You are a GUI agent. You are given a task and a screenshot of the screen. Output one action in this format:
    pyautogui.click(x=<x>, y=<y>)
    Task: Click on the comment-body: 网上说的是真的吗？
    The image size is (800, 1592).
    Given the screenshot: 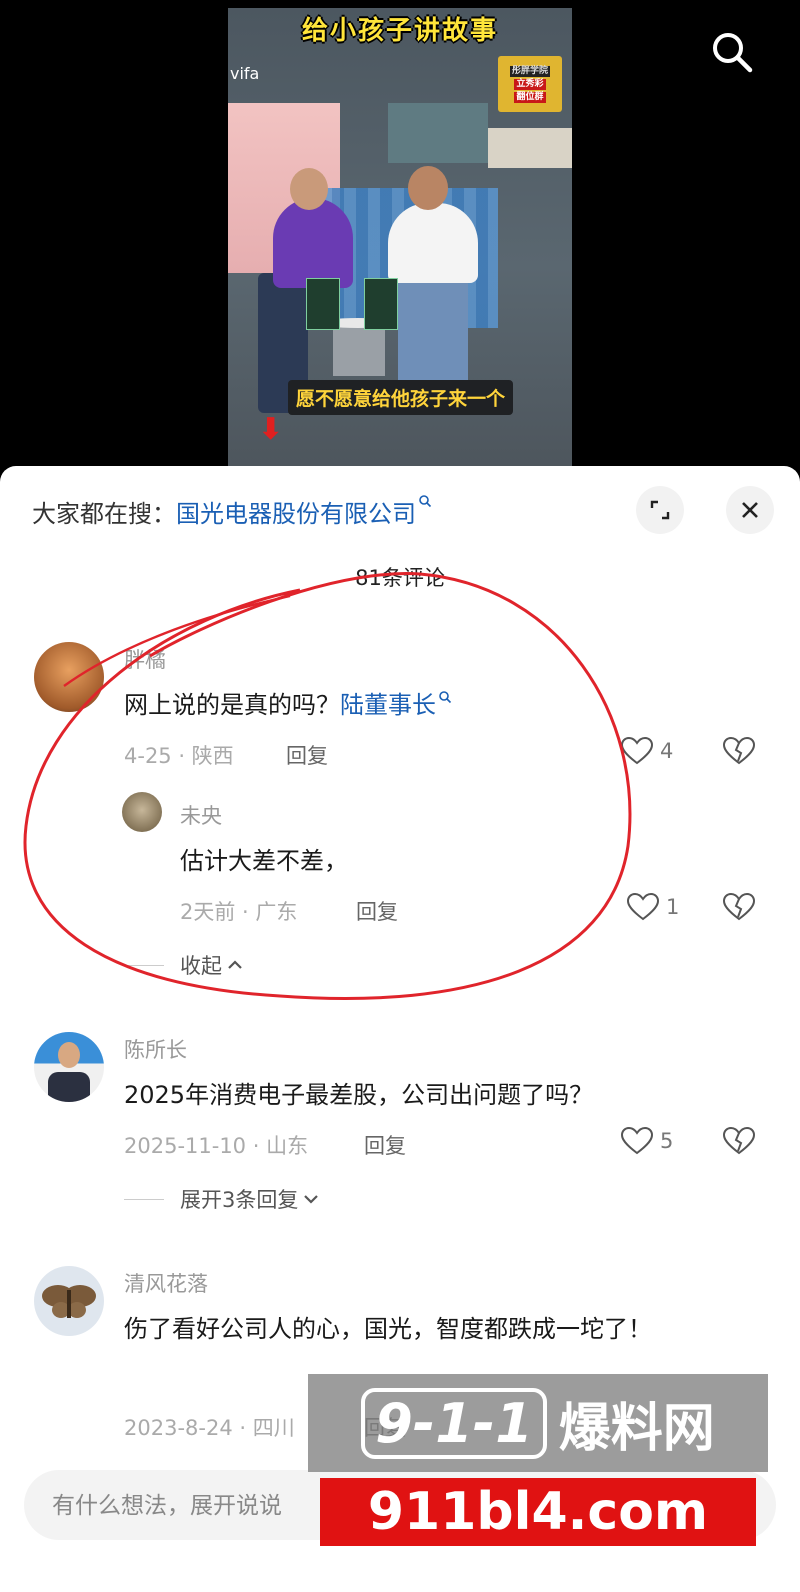 What is the action you would take?
    pyautogui.click(x=232, y=705)
    